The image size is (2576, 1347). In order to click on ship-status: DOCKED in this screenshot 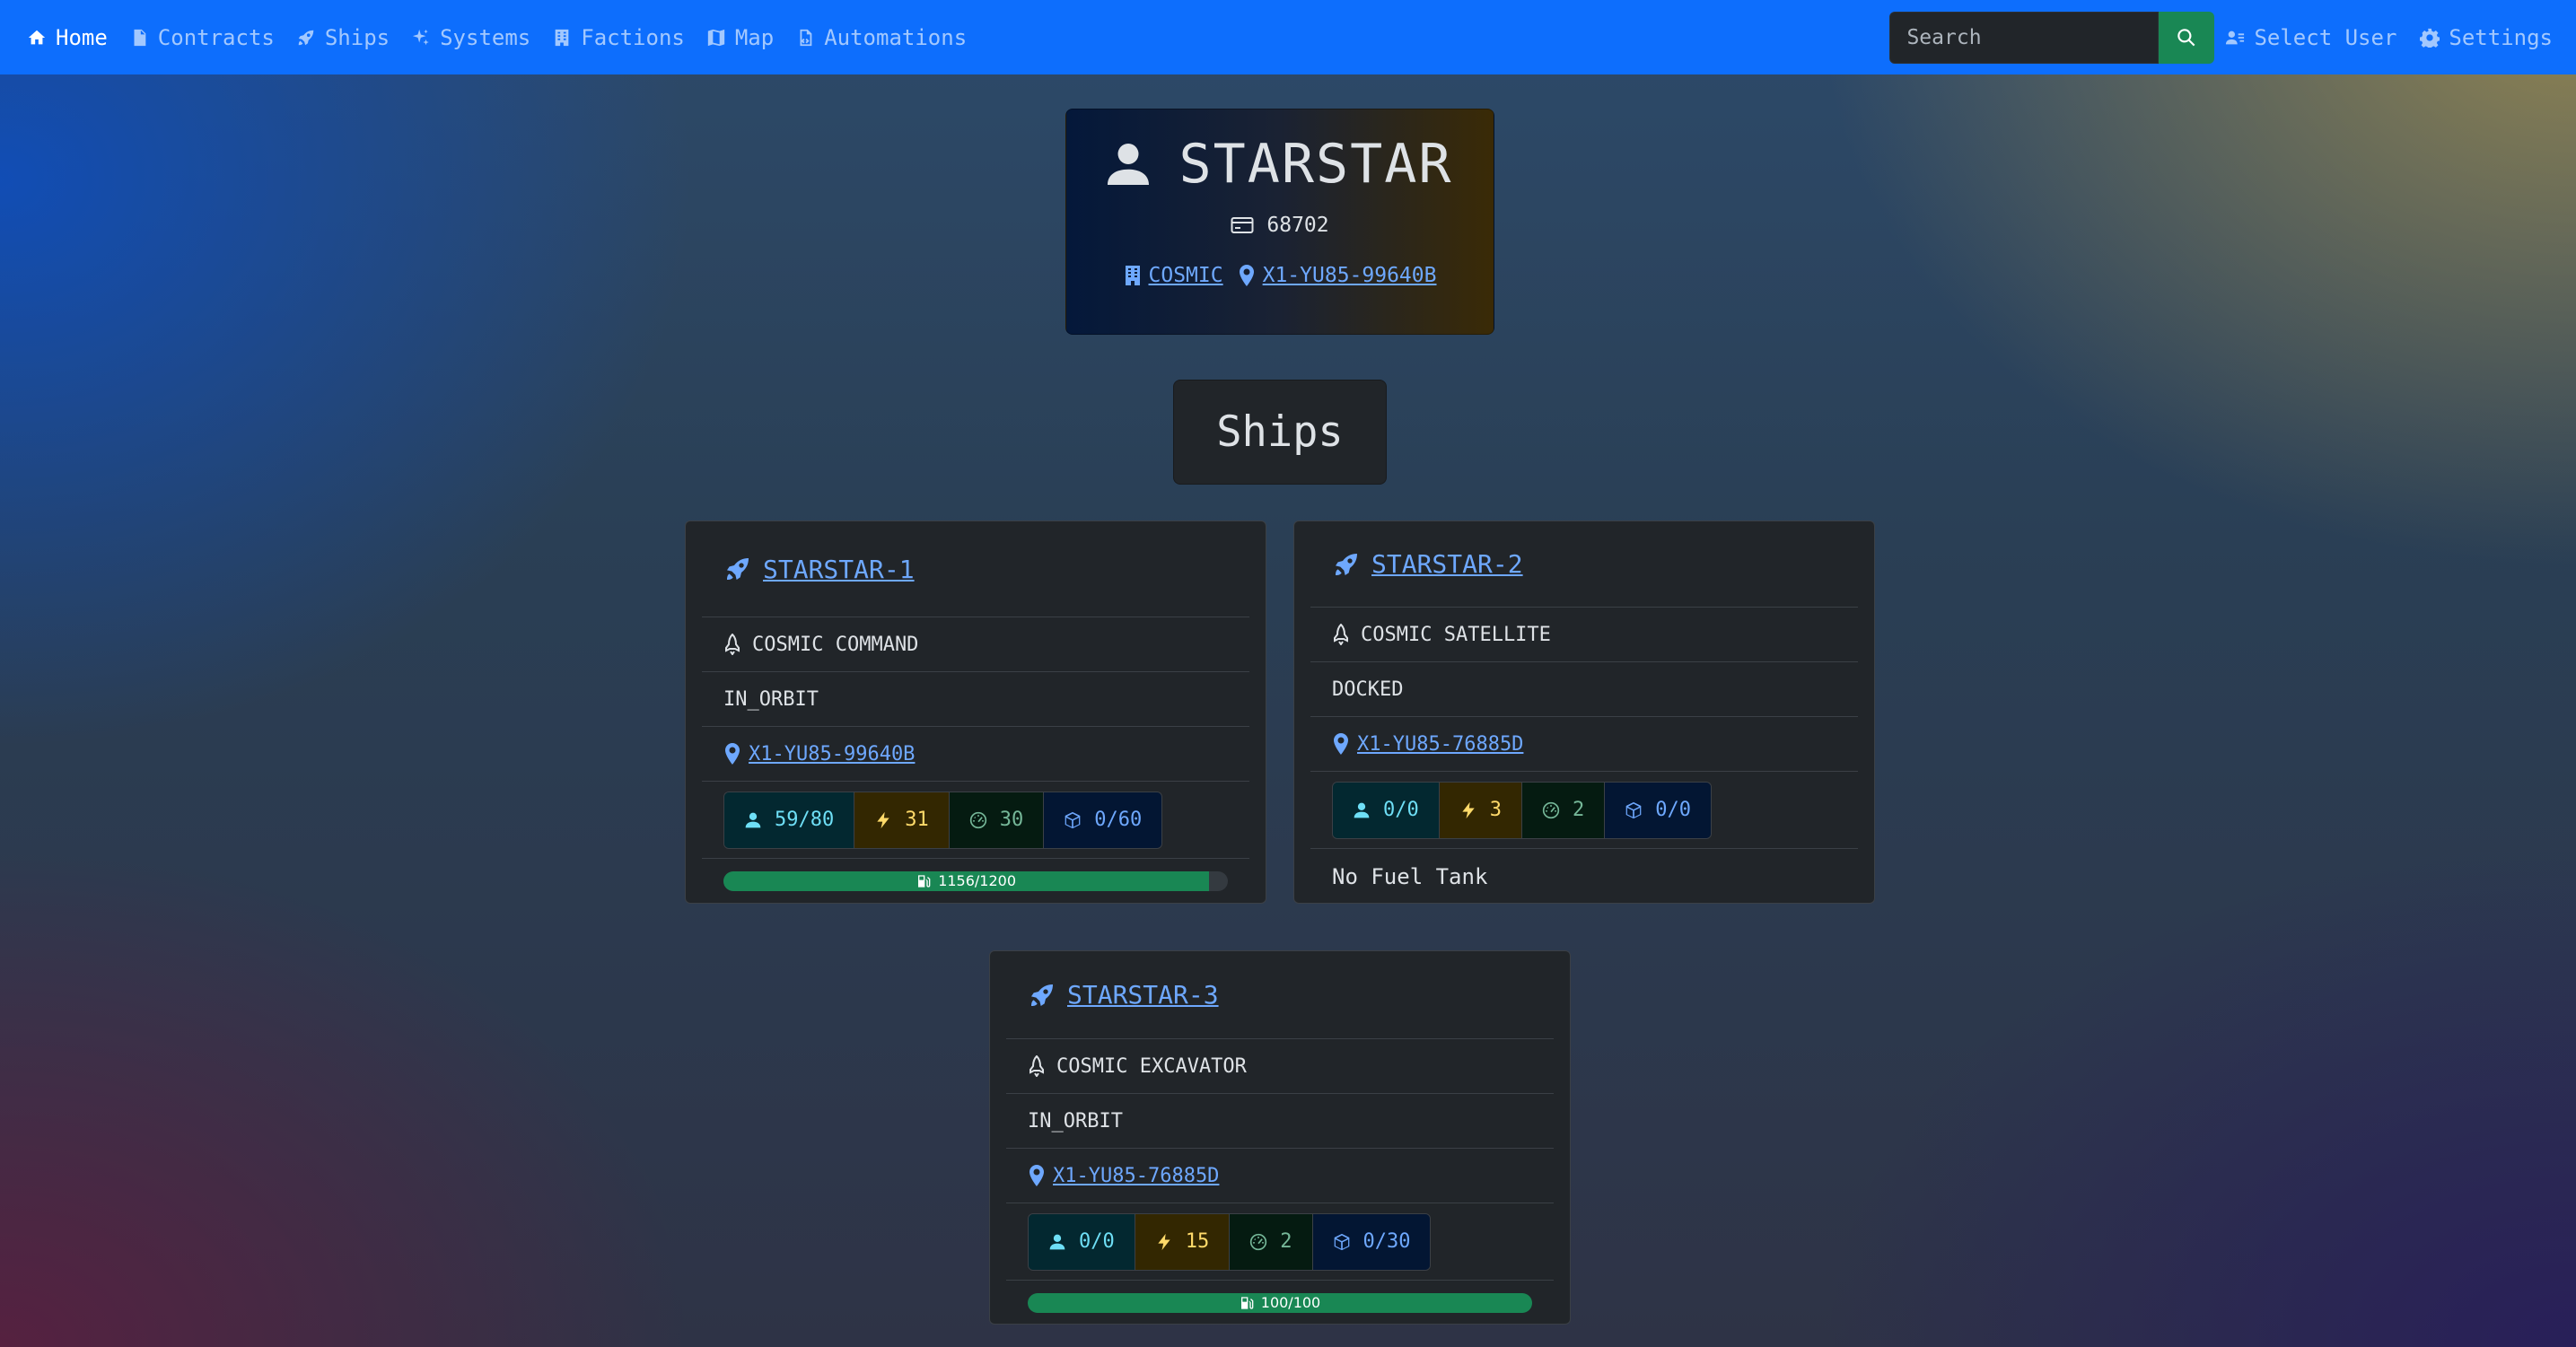, I will do `click(1368, 689)`.